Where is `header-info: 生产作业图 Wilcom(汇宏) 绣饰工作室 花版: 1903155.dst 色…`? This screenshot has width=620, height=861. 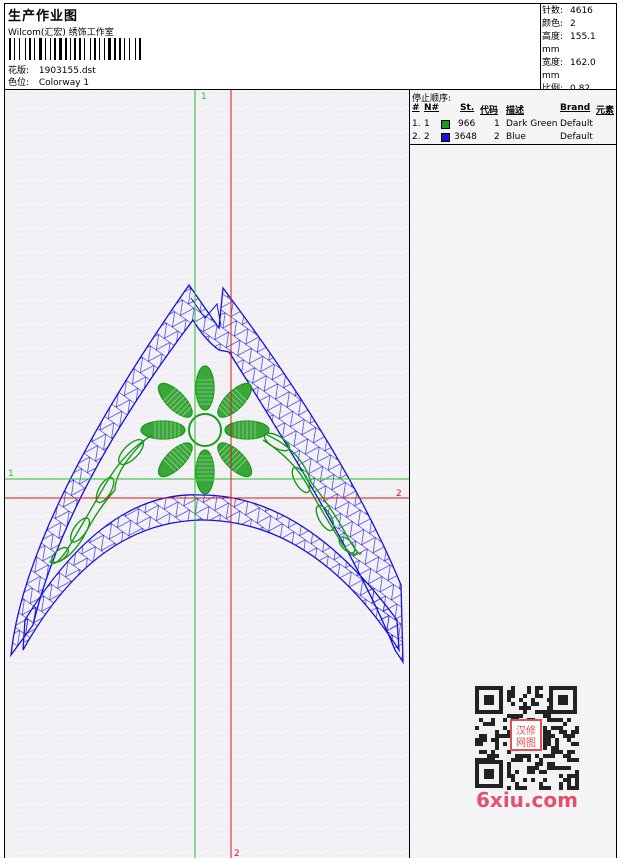 header-info: 生产作业图 Wilcom(汇宏) 绣饰工作室 花版: 1903155.dst 色… is located at coordinates (273, 46).